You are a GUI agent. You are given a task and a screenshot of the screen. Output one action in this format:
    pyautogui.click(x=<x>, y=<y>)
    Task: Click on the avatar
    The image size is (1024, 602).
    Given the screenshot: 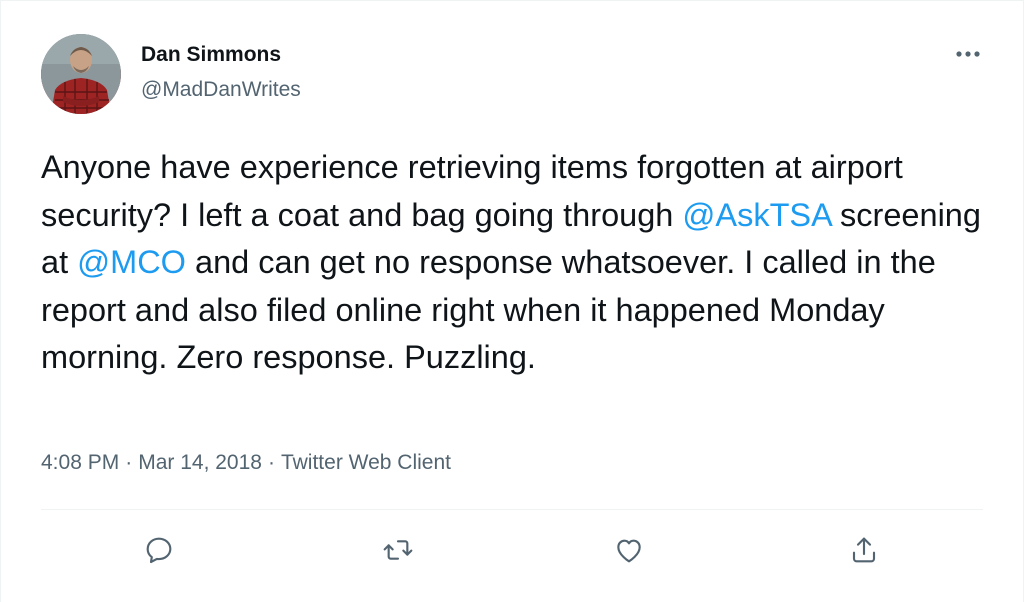 What is the action you would take?
    pyautogui.click(x=81, y=74)
    